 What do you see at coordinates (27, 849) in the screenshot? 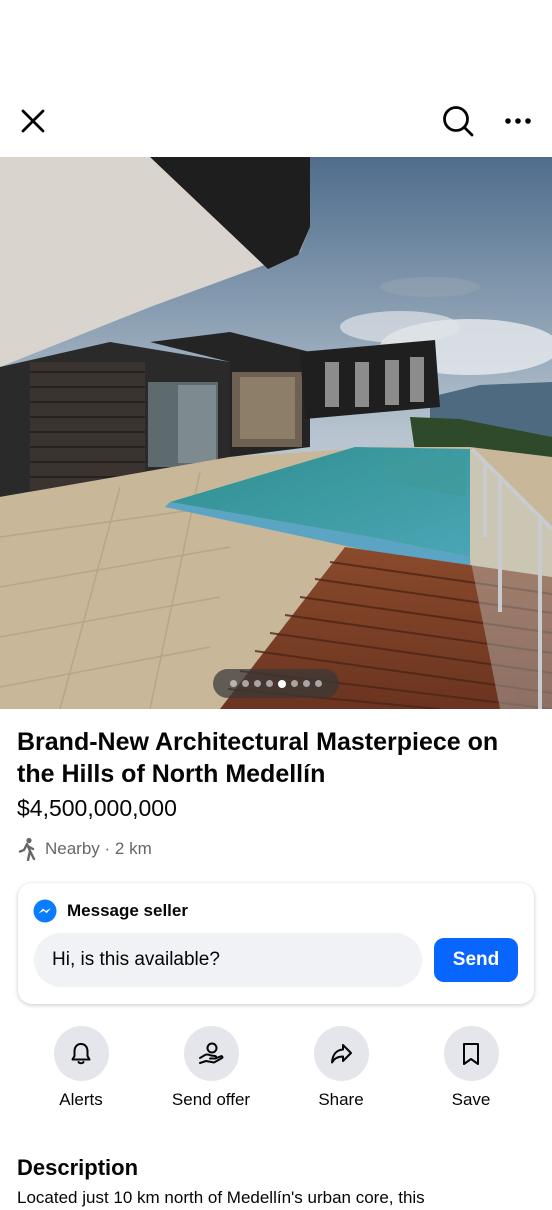
I see `walking-person-icon` at bounding box center [27, 849].